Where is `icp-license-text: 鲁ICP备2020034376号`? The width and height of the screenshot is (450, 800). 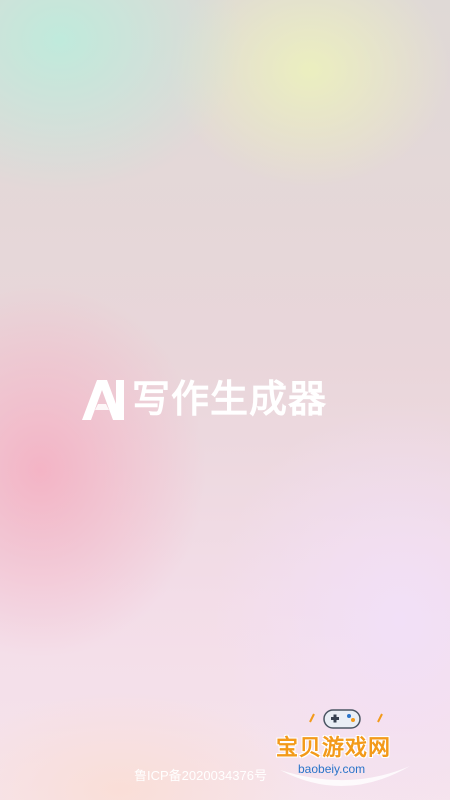 icp-license-text: 鲁ICP备2020034376号 is located at coordinates (200, 775).